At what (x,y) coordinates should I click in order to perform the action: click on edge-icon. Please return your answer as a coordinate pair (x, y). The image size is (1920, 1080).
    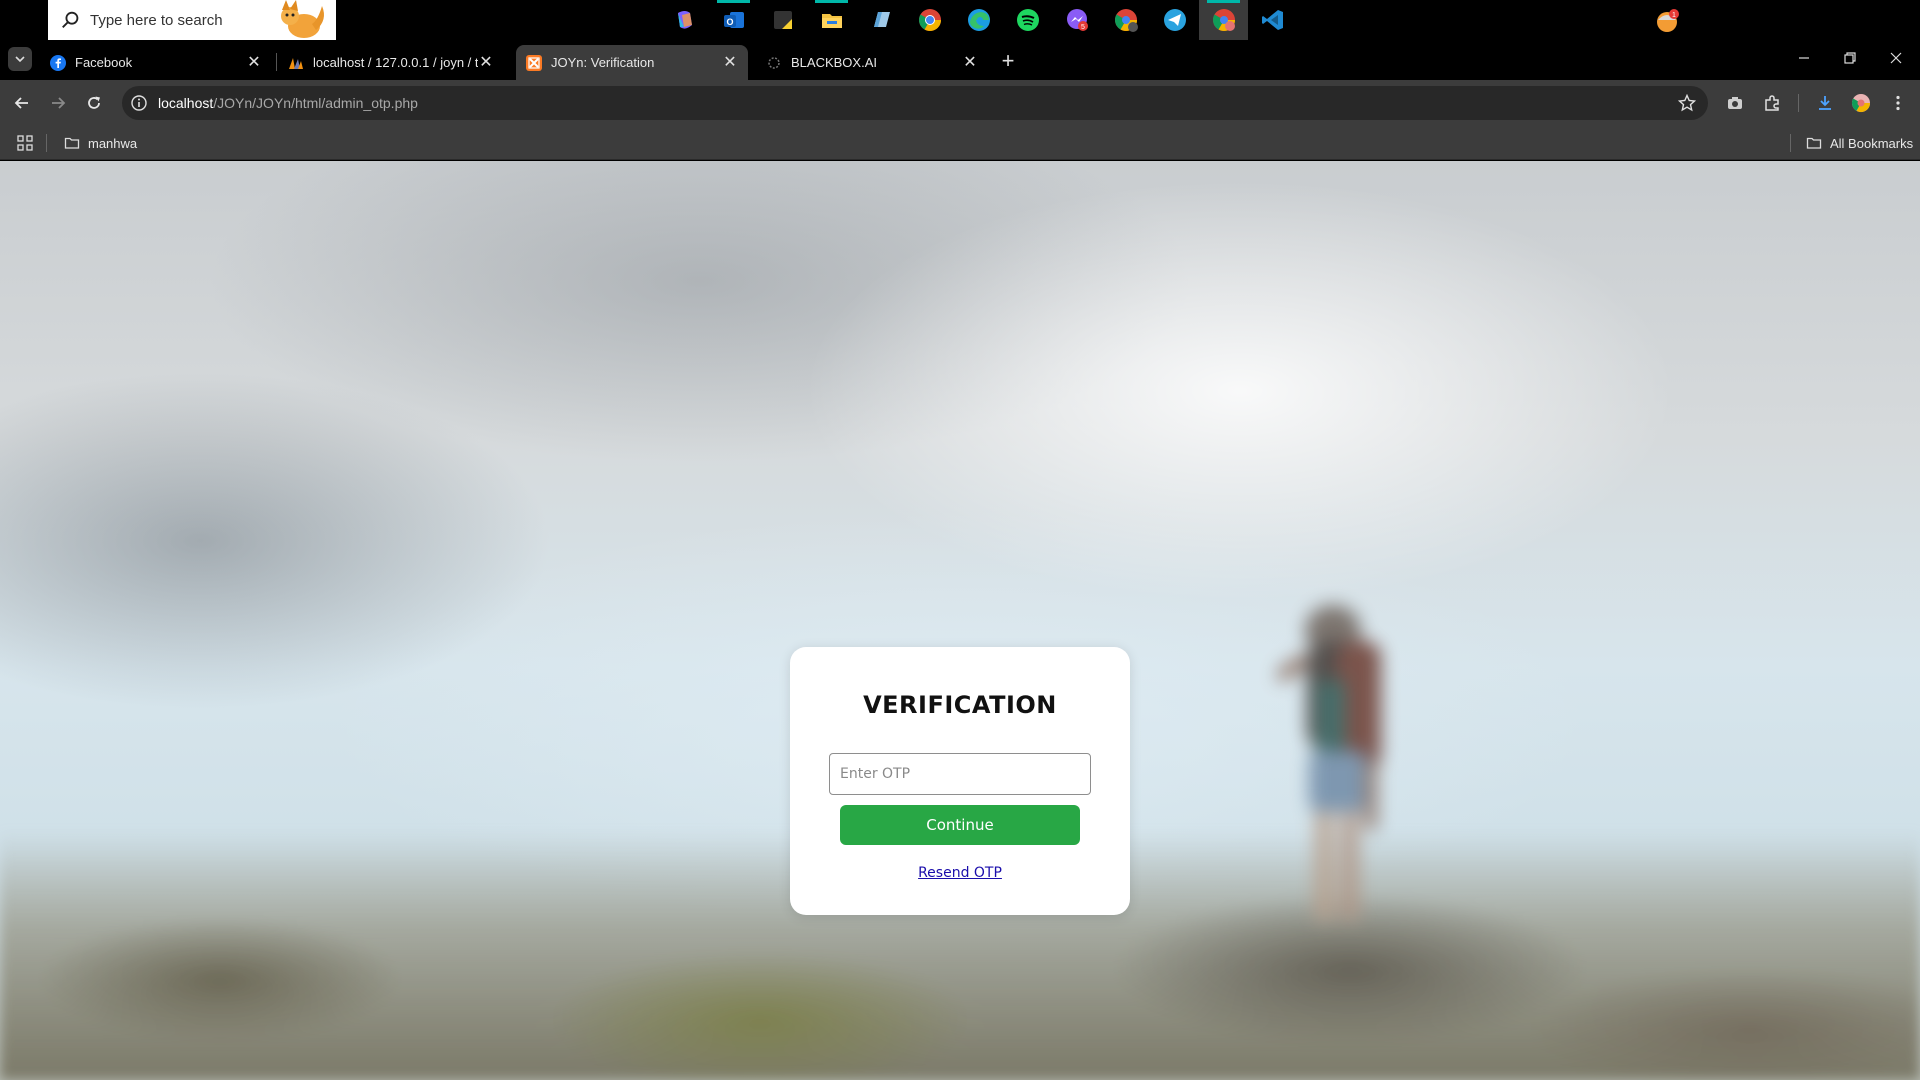
    Looking at the image, I should click on (978, 20).